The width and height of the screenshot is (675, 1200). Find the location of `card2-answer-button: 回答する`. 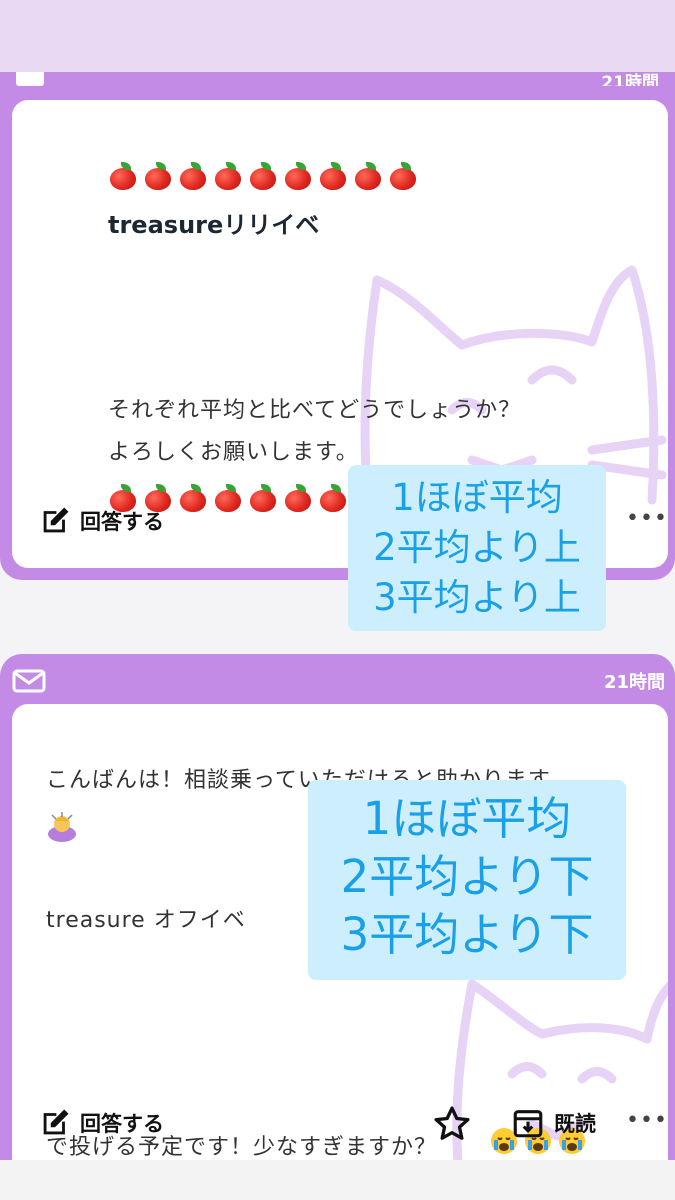

card2-answer-button: 回答する is located at coordinates (101, 1123).